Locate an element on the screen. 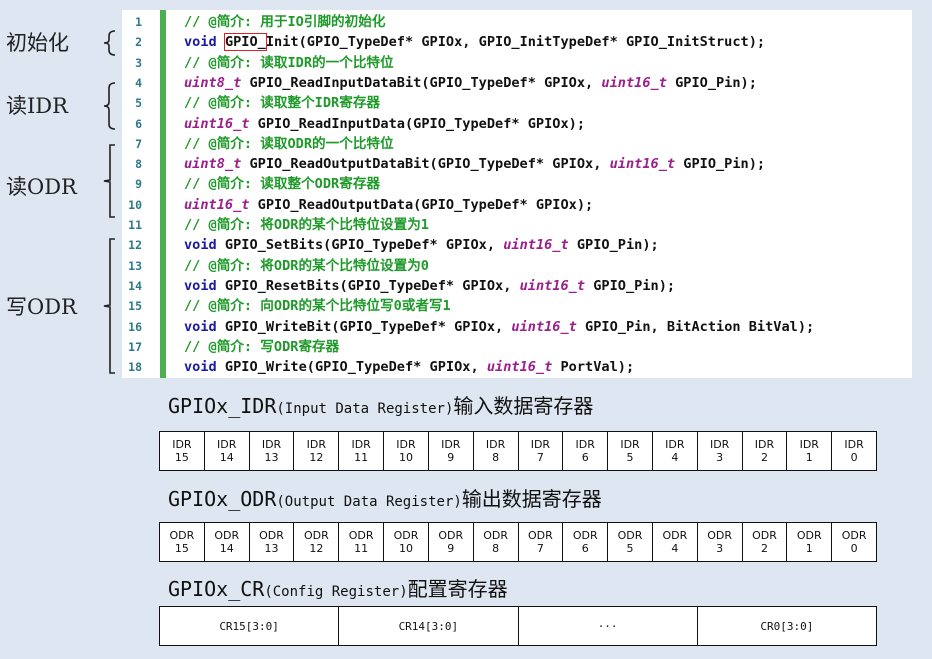 The image size is (932, 659). code-token: uint8_t is located at coordinates (213, 82).